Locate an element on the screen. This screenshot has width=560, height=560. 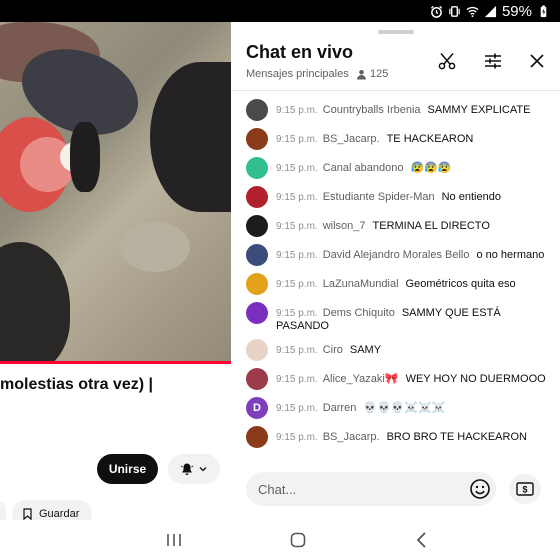
close-icon is located at coordinates (537, 61).